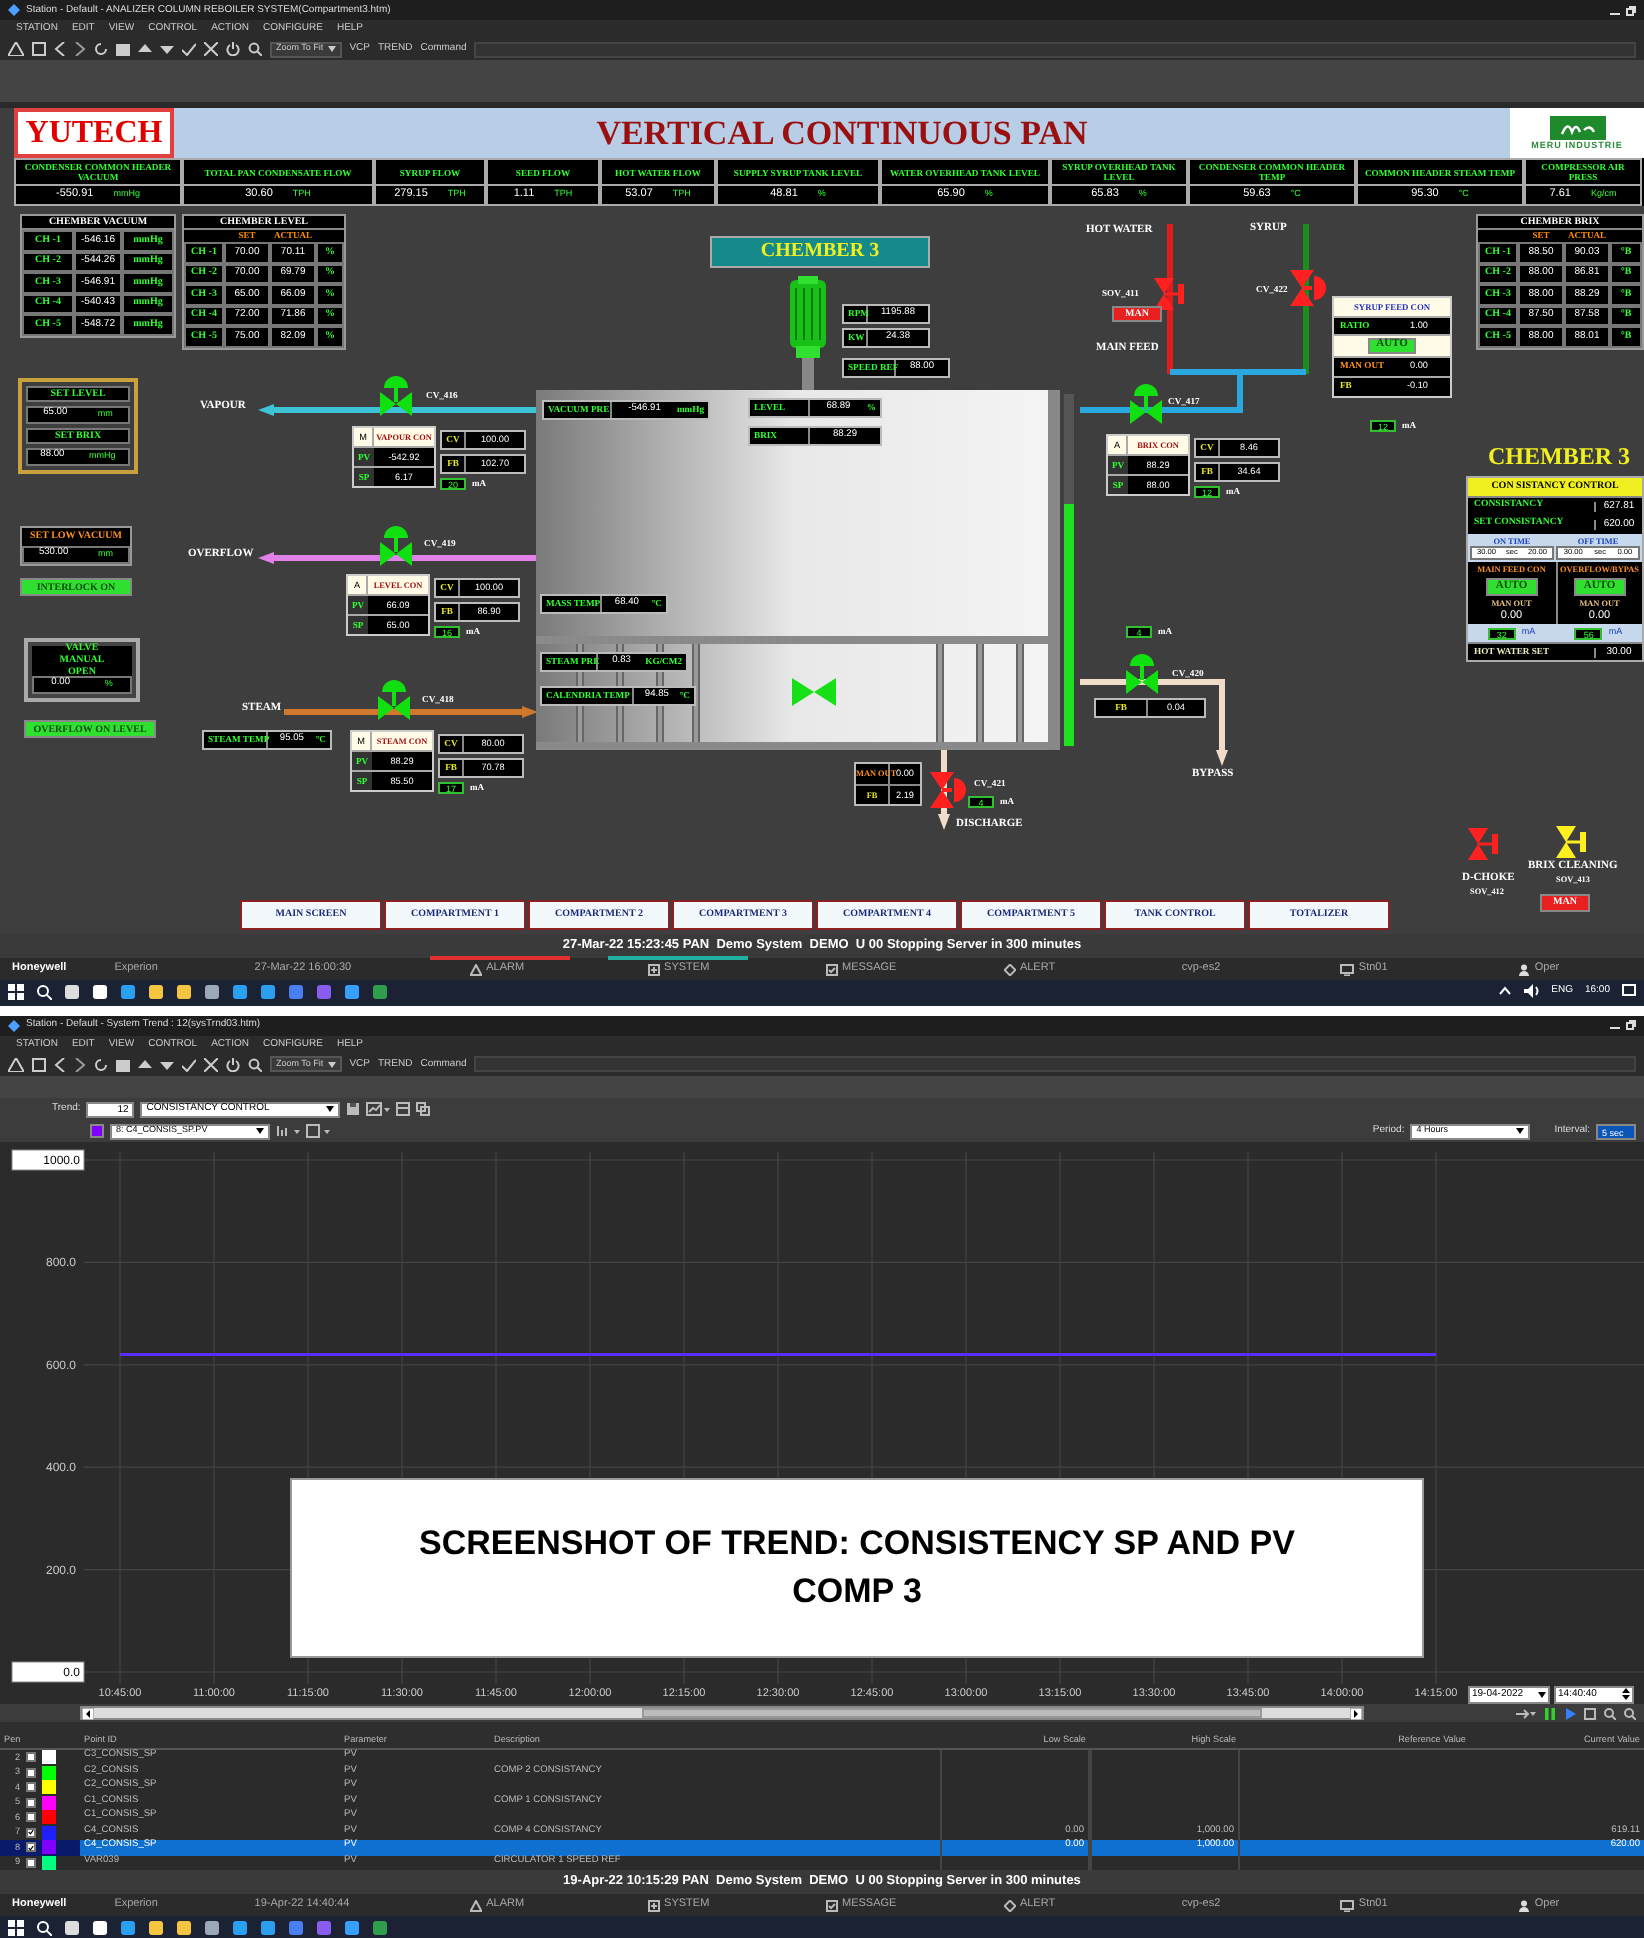 This screenshot has width=1644, height=1938. What do you see at coordinates (820, 252) in the screenshot?
I see `chamber-title: CHEMBER 3` at bounding box center [820, 252].